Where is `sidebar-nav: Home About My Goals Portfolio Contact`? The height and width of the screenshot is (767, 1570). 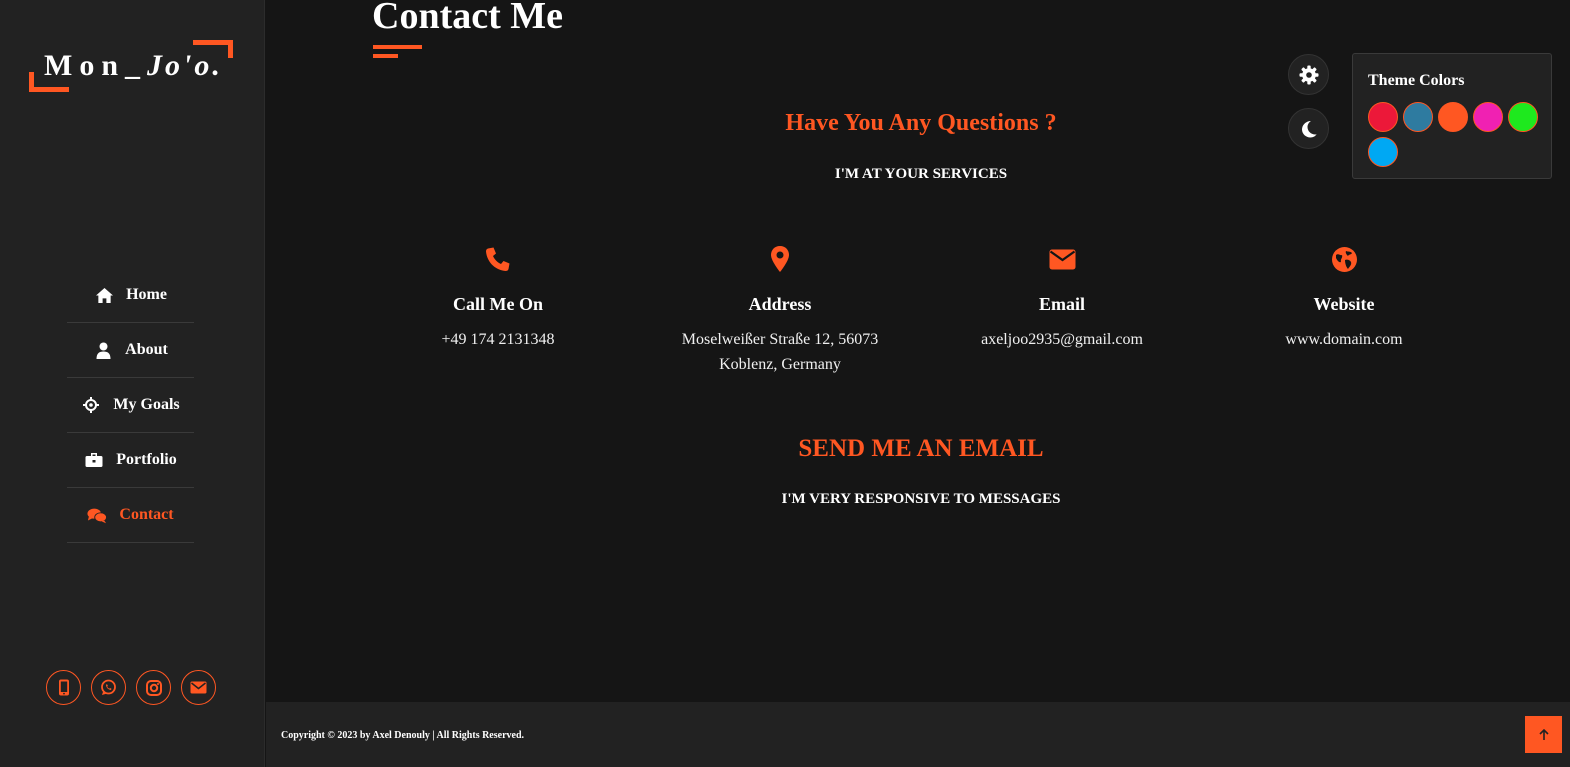 sidebar-nav: Home About My Goals Portfolio Contact is located at coordinates (130, 405).